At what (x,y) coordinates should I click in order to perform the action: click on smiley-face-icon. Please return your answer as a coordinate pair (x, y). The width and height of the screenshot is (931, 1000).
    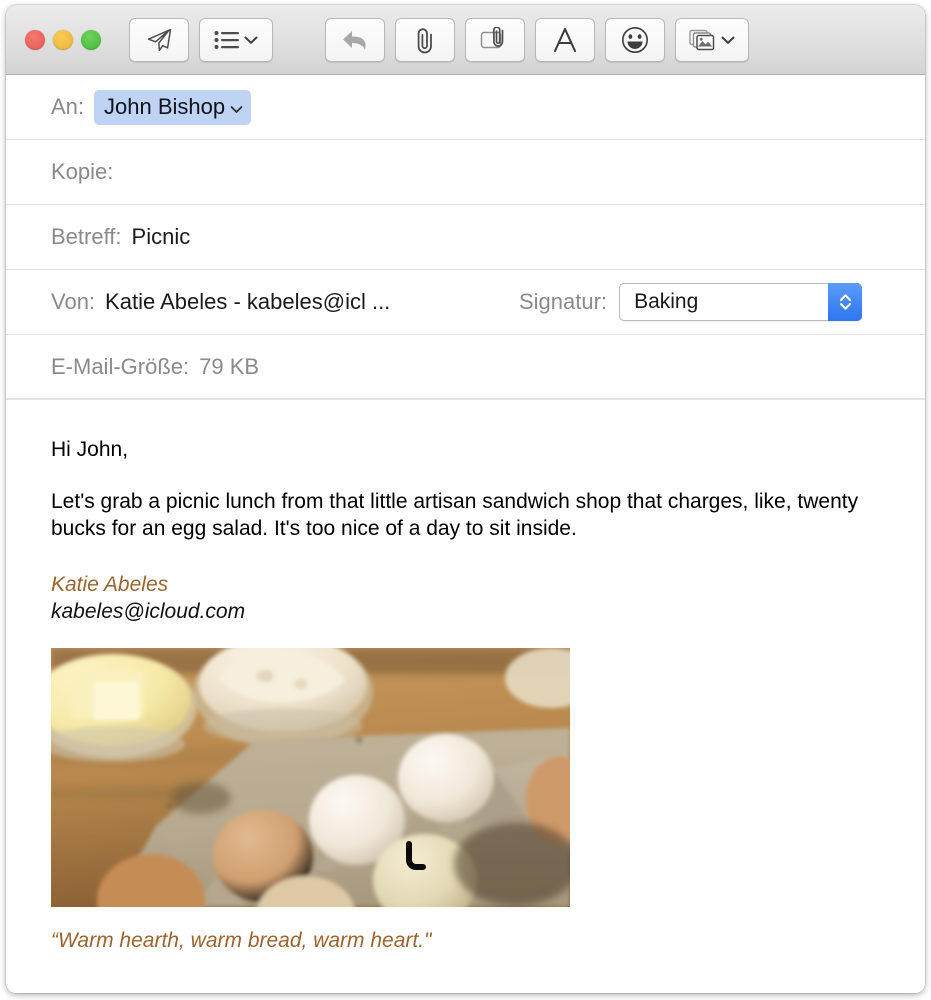
    Looking at the image, I should click on (635, 40).